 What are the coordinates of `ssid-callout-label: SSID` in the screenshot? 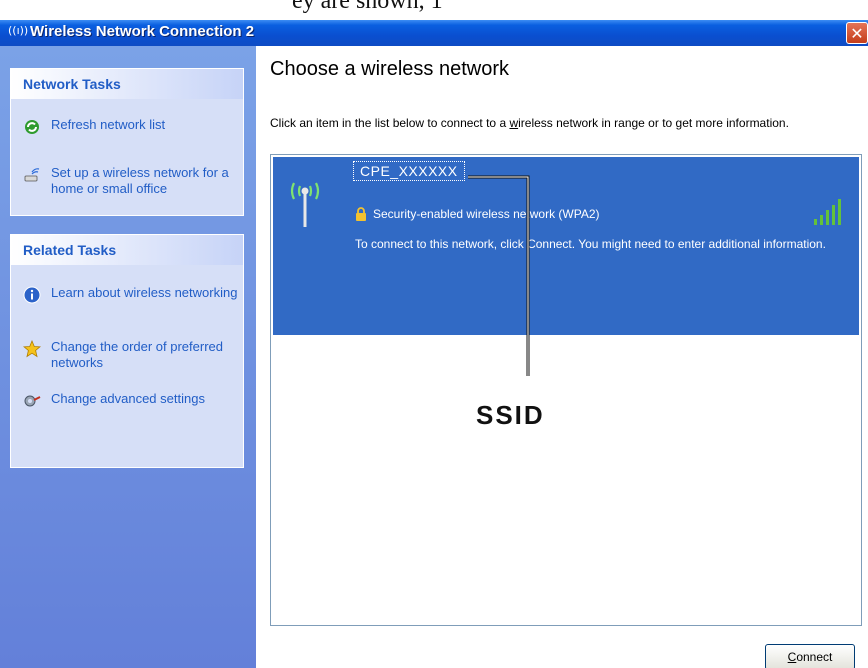 It's located at (510, 415).